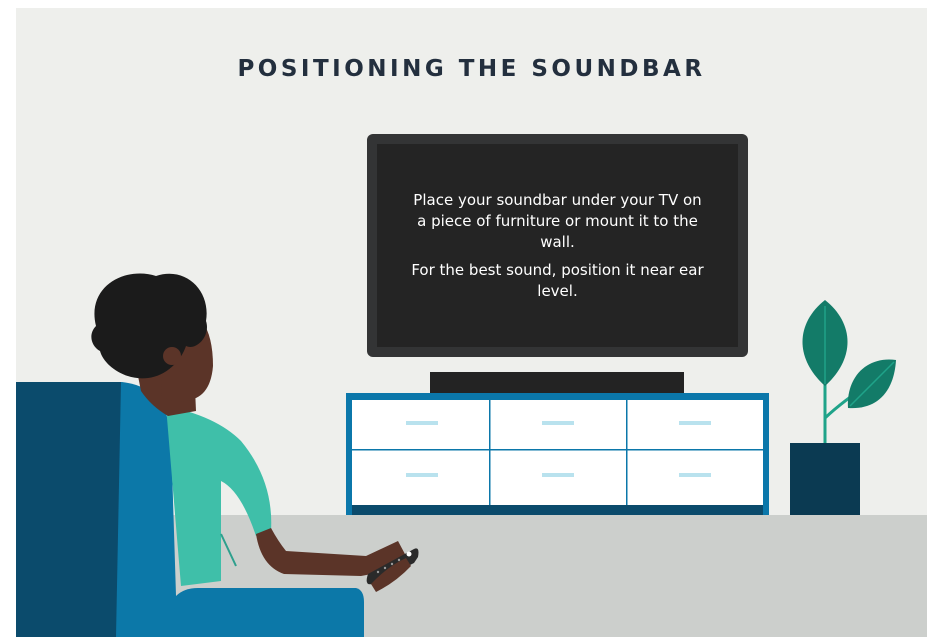 Image resolution: width=933 pixels, height=637 pixels. What do you see at coordinates (557, 382) in the screenshot?
I see `soundbar` at bounding box center [557, 382].